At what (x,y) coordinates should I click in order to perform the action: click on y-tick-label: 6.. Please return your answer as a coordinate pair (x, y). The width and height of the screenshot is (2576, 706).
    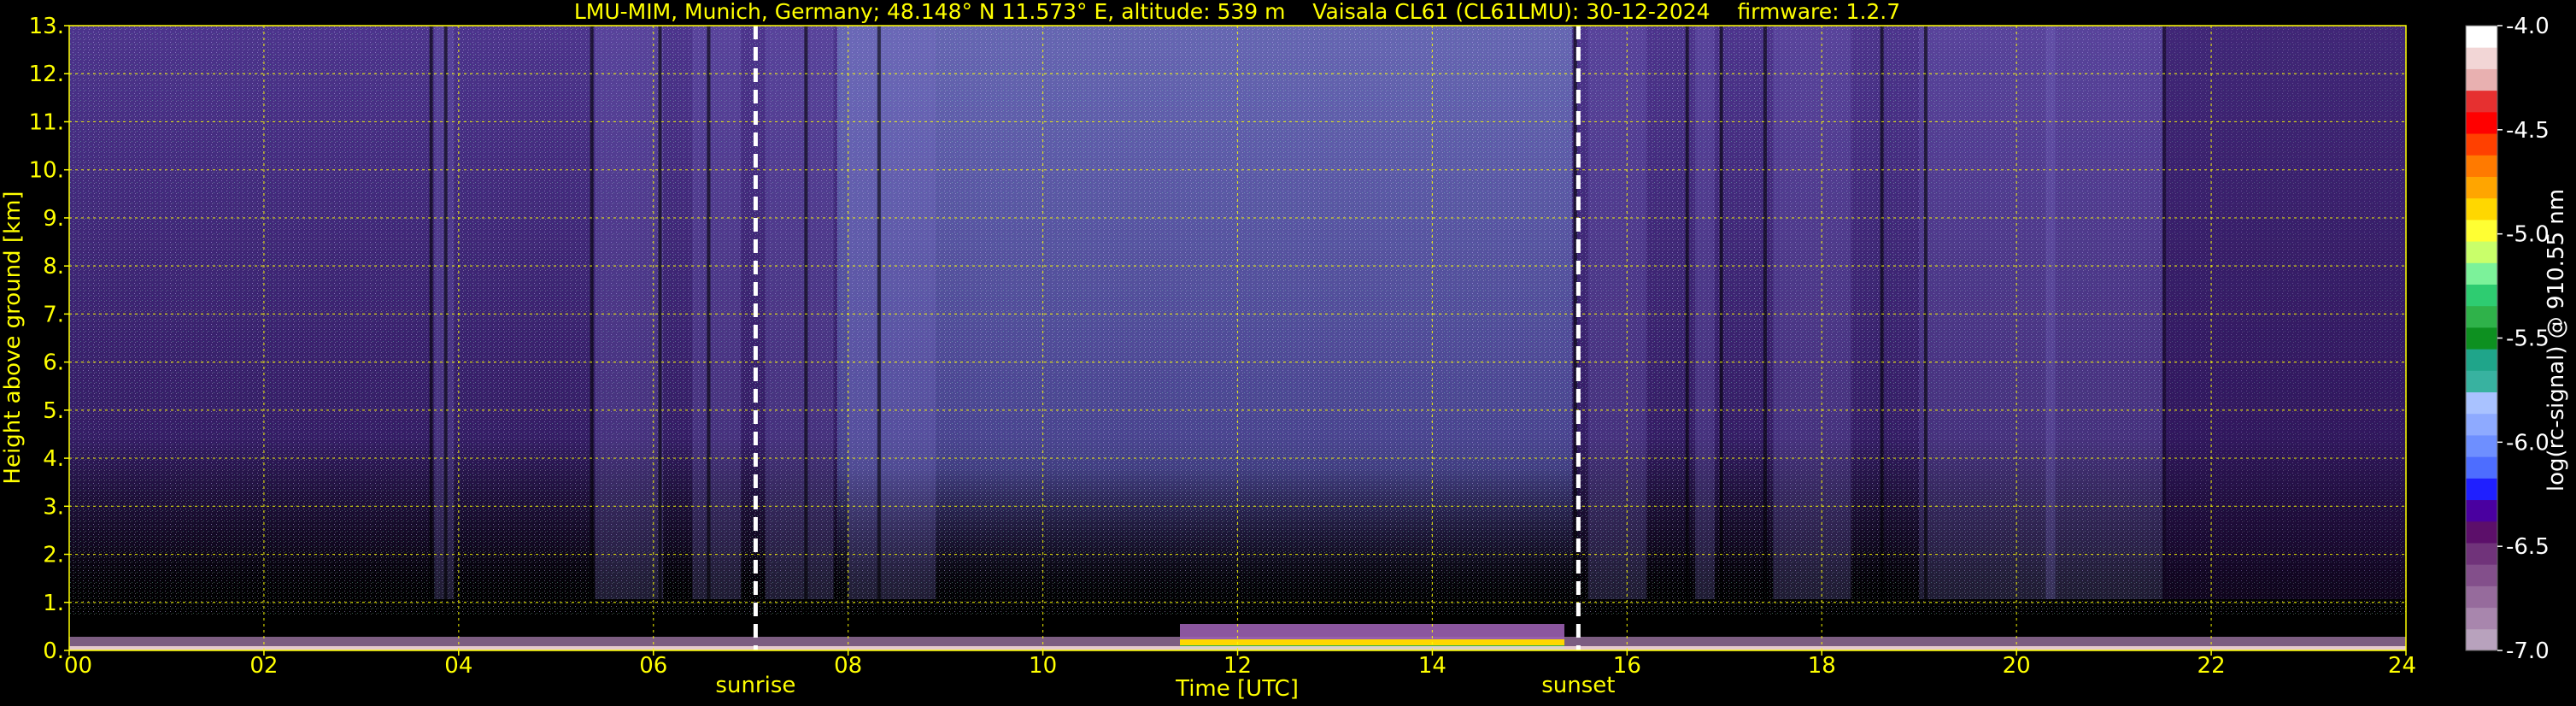
    Looking at the image, I should click on (53, 363).